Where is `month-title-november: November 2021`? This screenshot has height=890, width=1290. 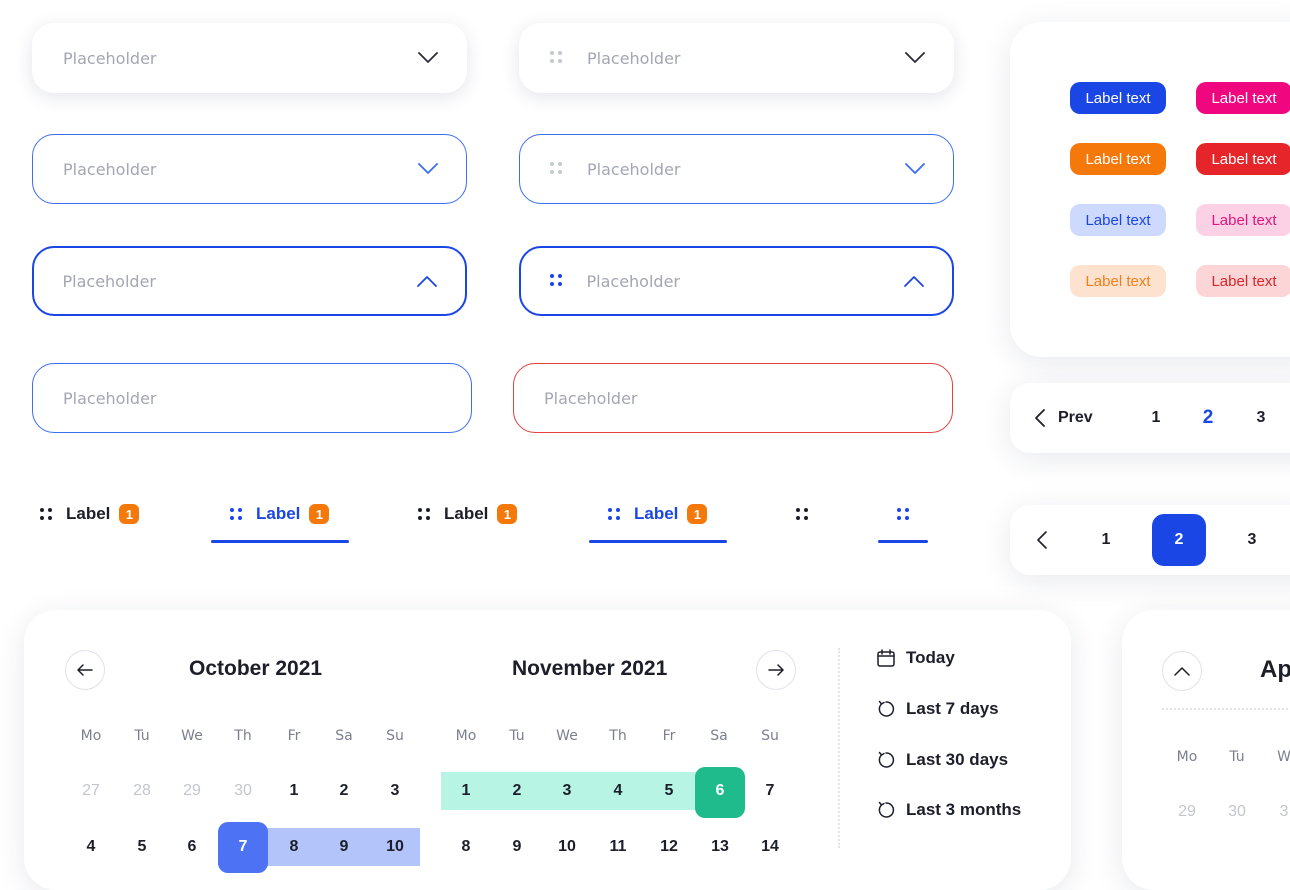 month-title-november: November 2021 is located at coordinates (590, 668).